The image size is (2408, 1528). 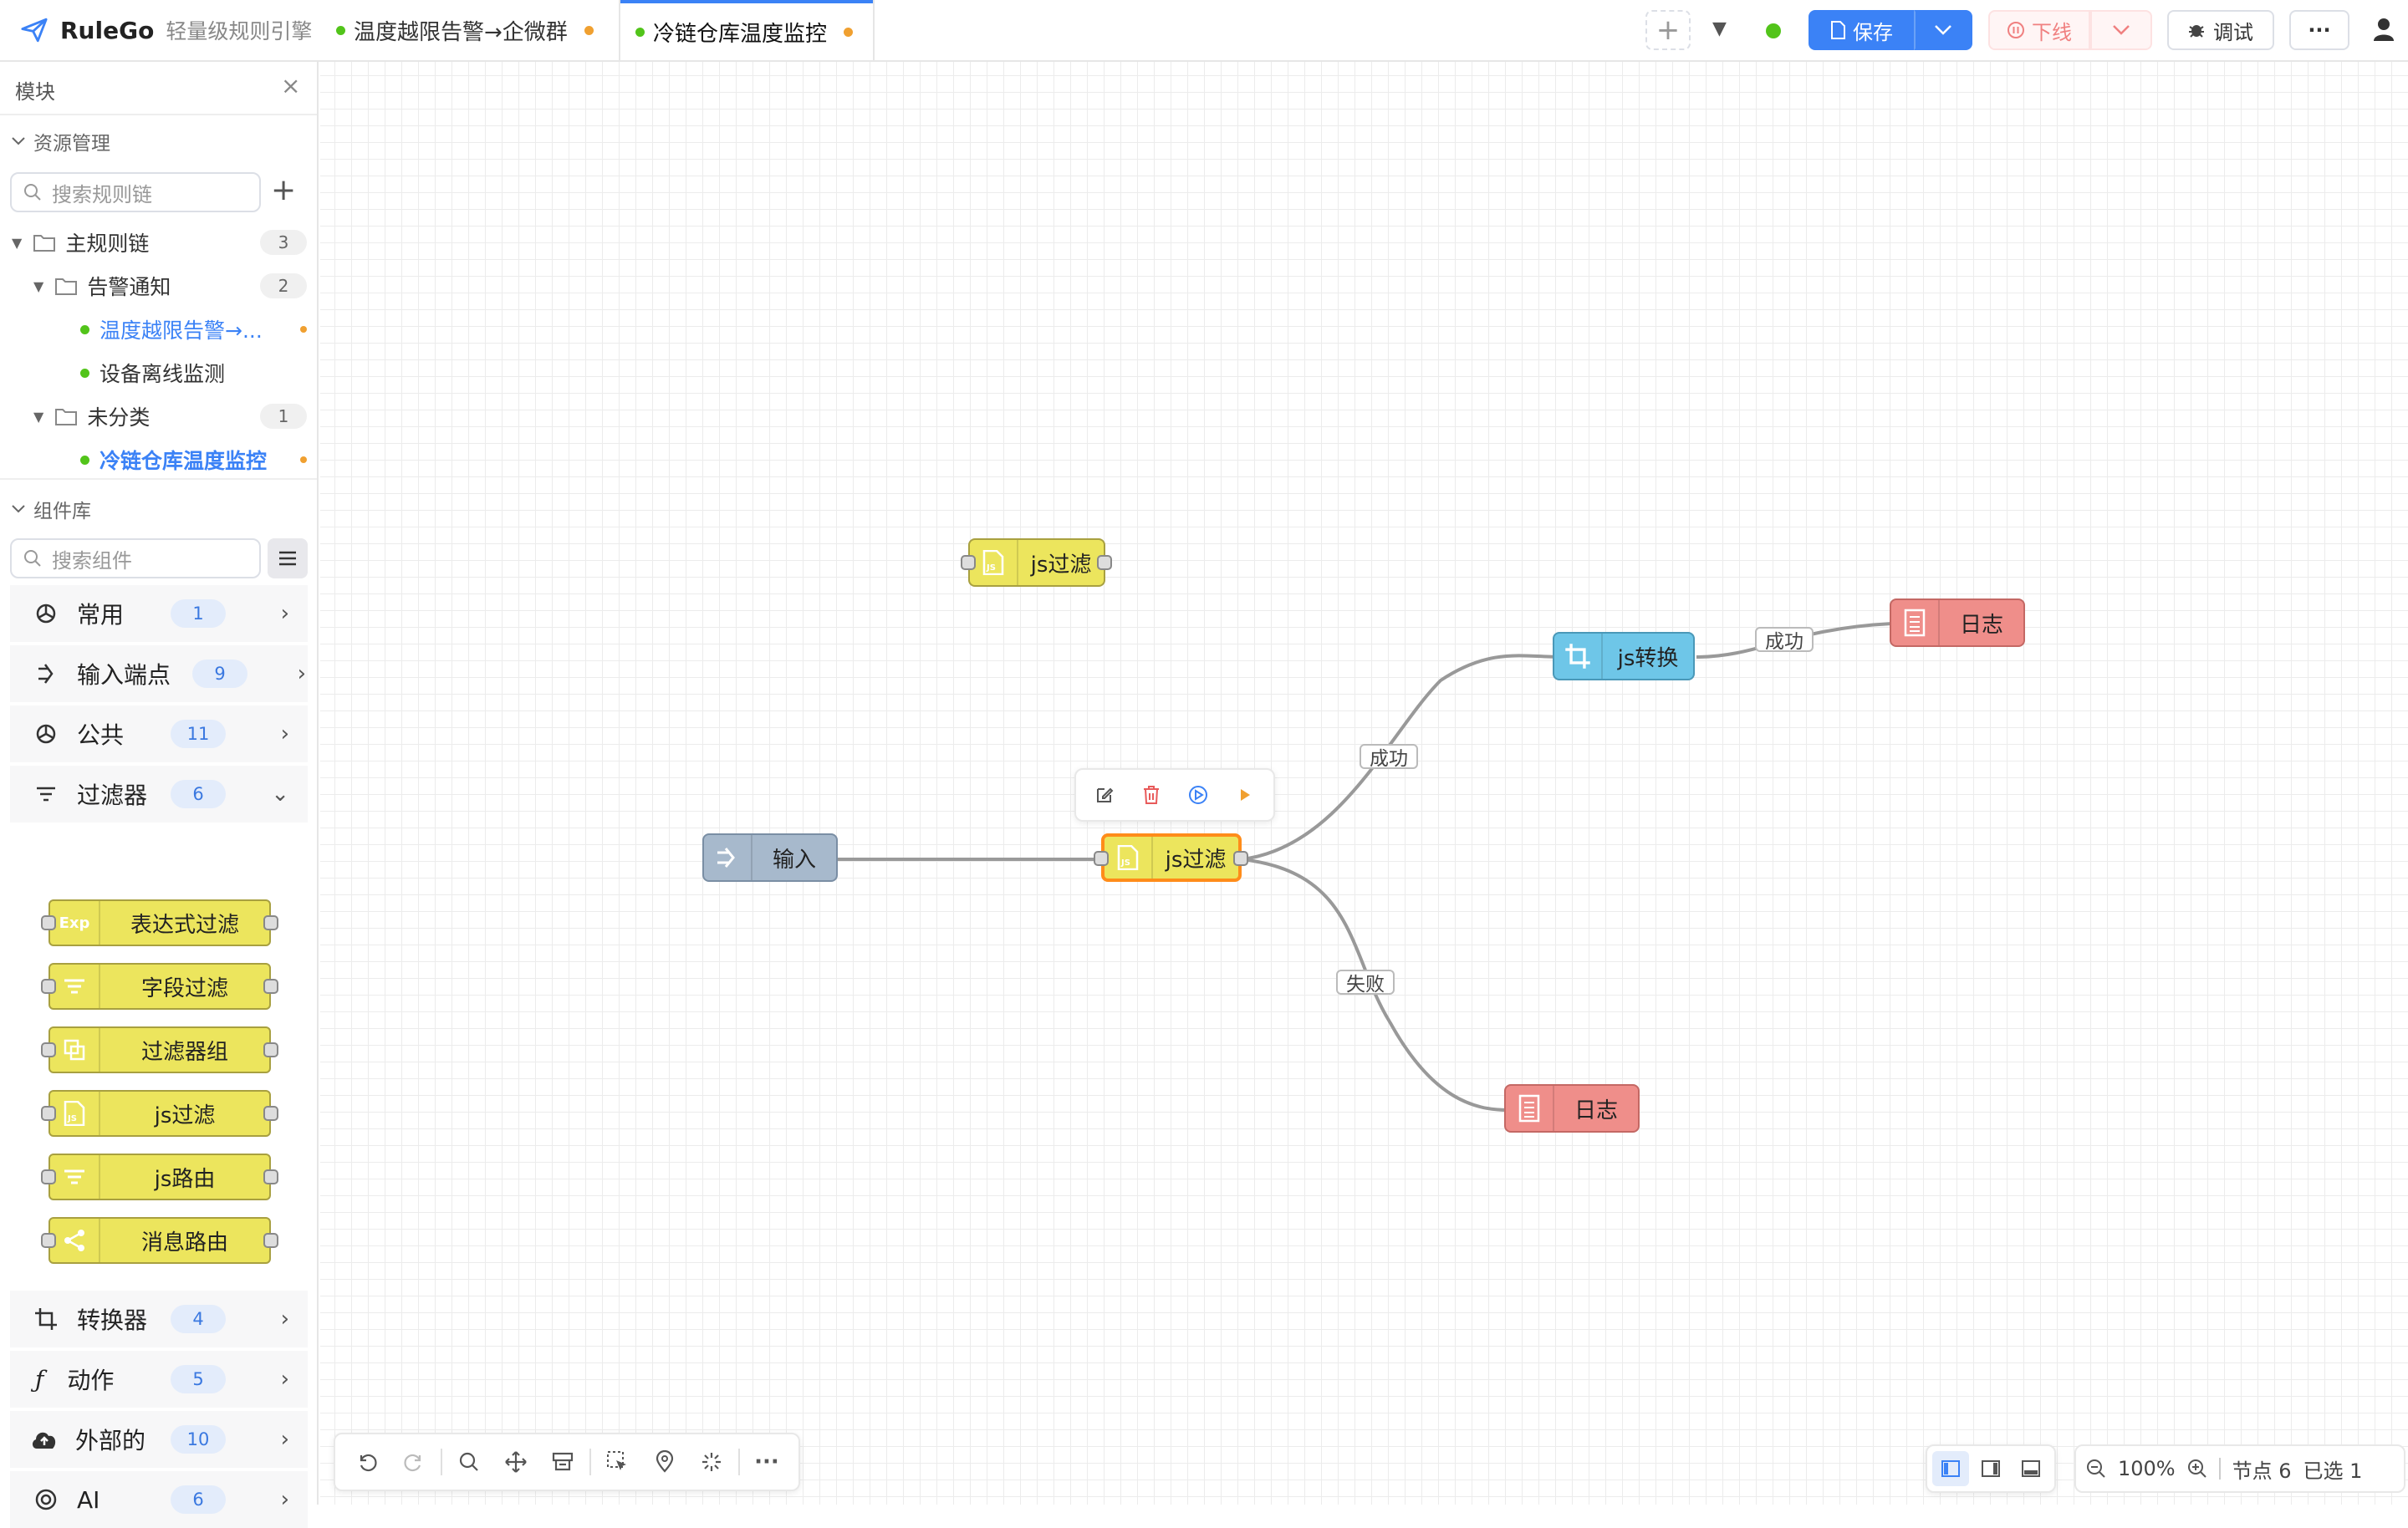 What do you see at coordinates (711, 1462) in the screenshot?
I see `sparkle-icon` at bounding box center [711, 1462].